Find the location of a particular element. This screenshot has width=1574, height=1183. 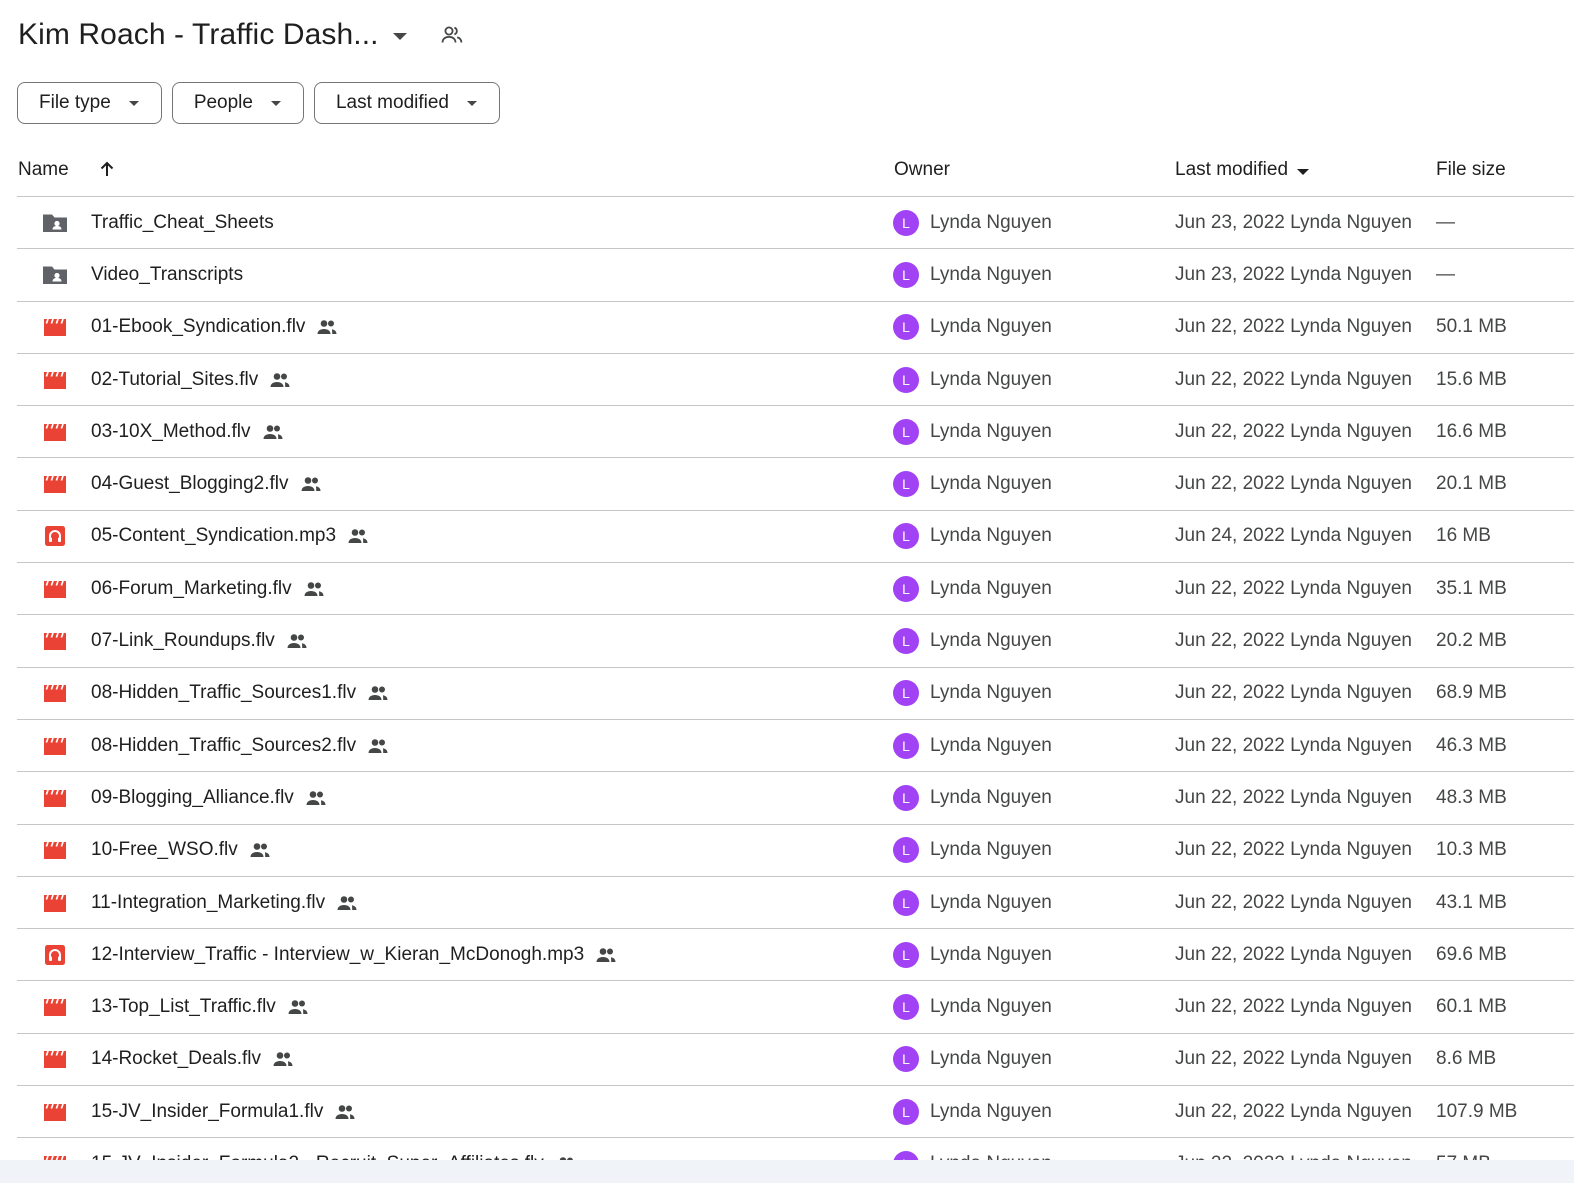

file-type-filter-chip: File type is located at coordinates (89, 103).